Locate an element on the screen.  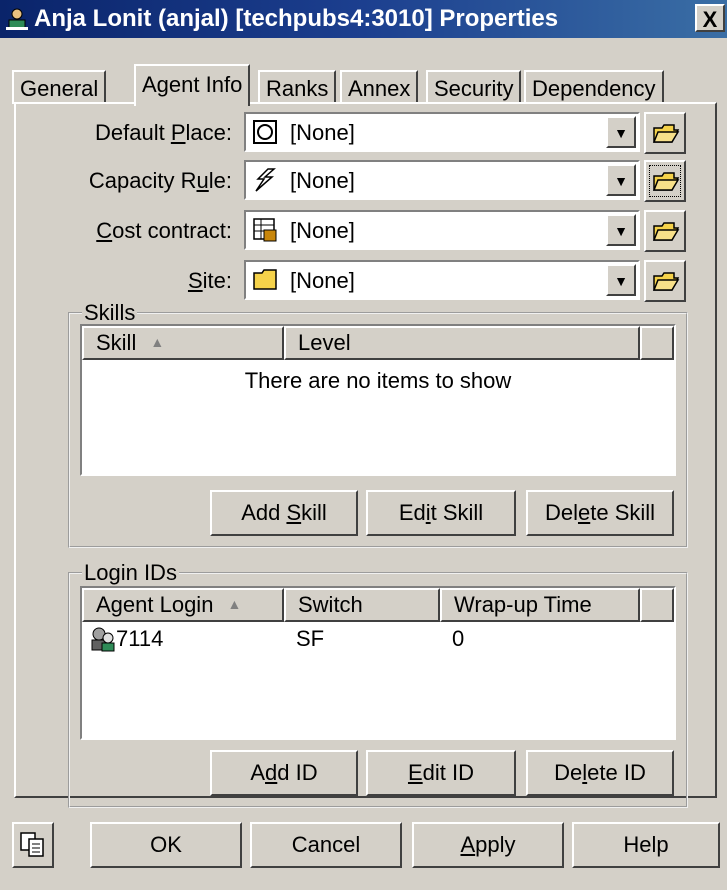
skills-group-title: Skills is located at coordinates (110, 313).